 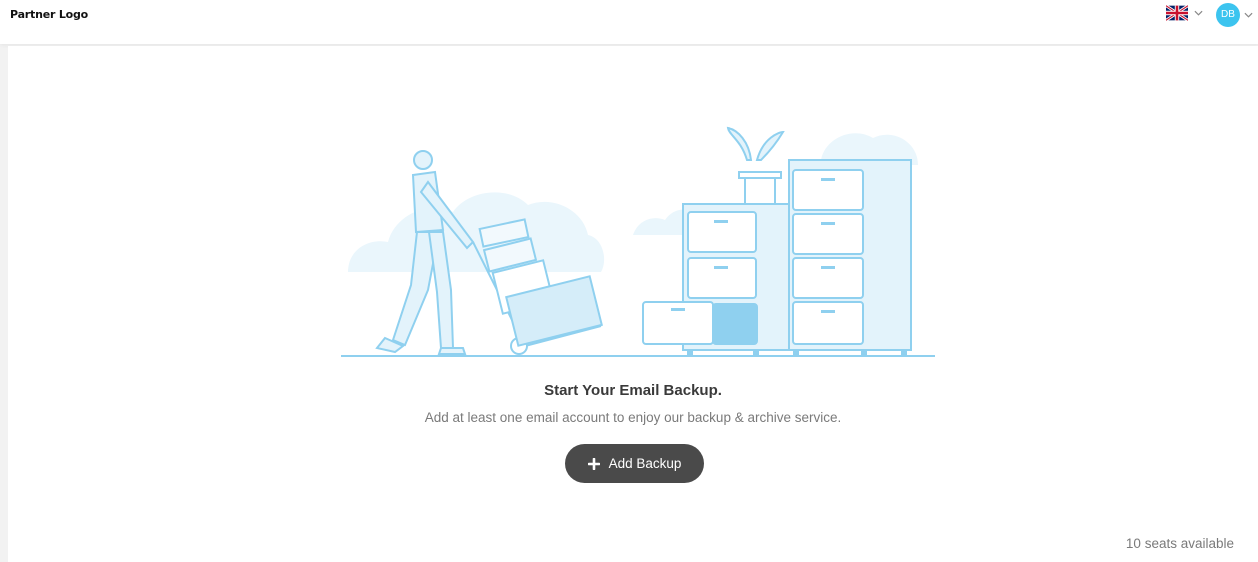 What do you see at coordinates (629, 22) in the screenshot?
I see `top-bar: Partner Logo DB` at bounding box center [629, 22].